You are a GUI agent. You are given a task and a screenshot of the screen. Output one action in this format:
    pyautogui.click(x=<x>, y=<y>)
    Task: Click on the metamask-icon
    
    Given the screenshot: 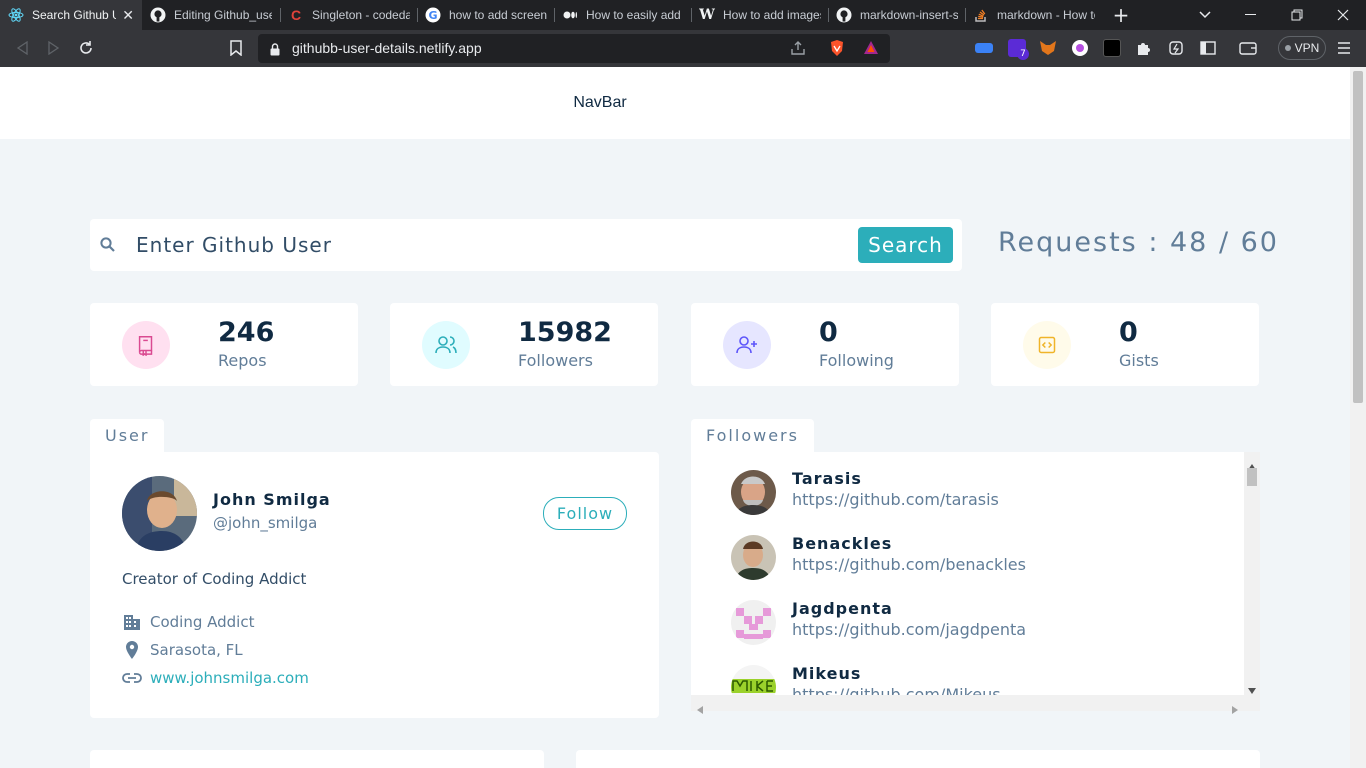 What is the action you would take?
    pyautogui.click(x=1048, y=48)
    